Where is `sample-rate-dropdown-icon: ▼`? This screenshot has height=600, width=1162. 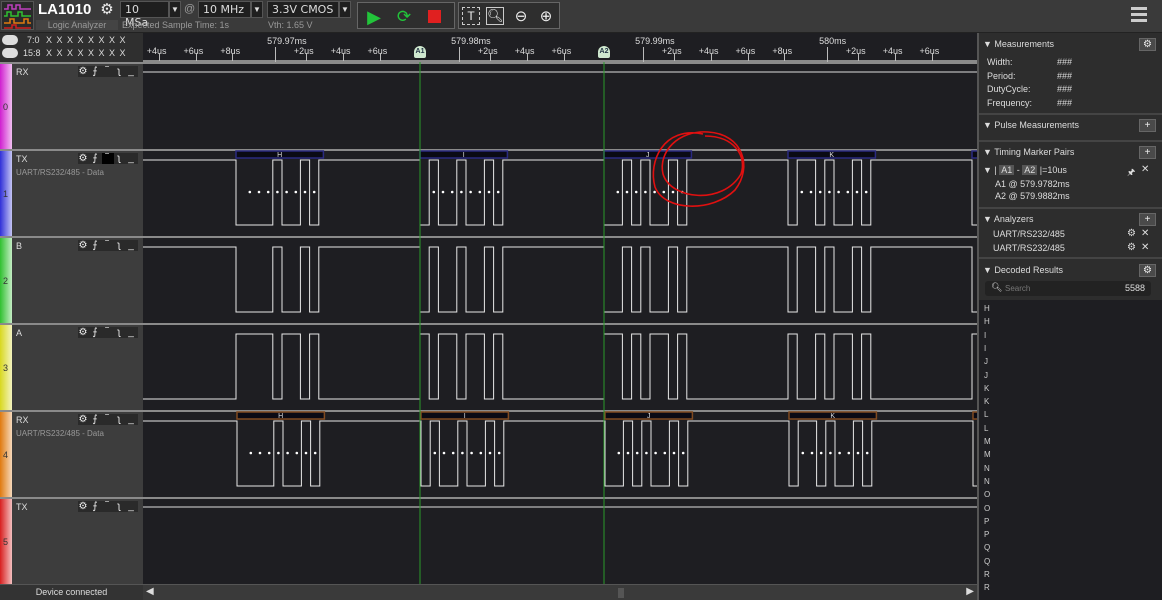 sample-rate-dropdown-icon: ▼ is located at coordinates (257, 9).